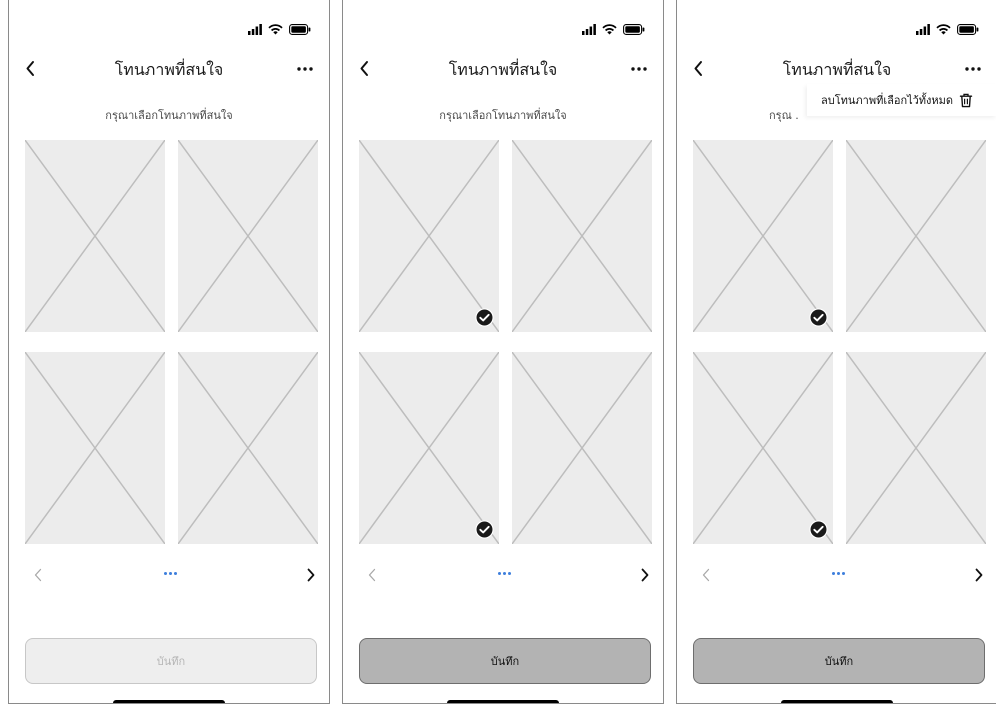 The image size is (996, 704). I want to click on trash-icon, so click(966, 100).